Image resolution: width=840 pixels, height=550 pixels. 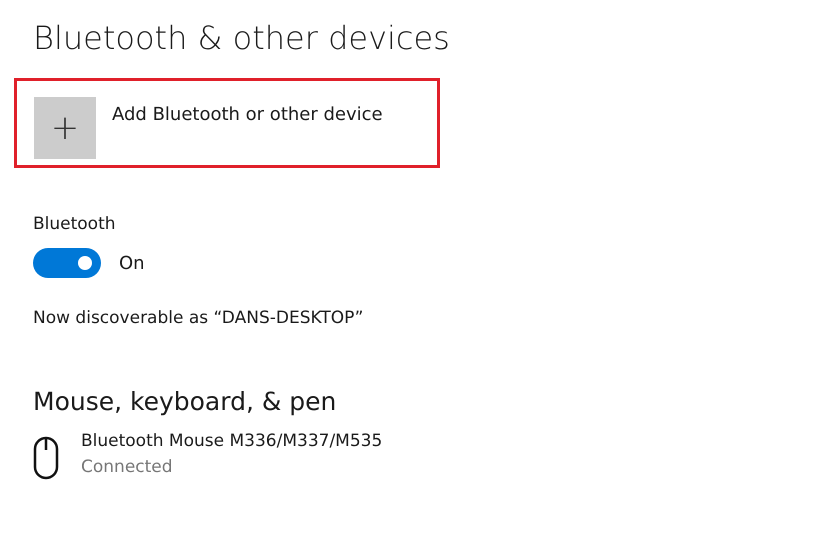 What do you see at coordinates (198, 318) in the screenshot?
I see `discoverable-text: Now discoverable as “DANS-DESKTOP”` at bounding box center [198, 318].